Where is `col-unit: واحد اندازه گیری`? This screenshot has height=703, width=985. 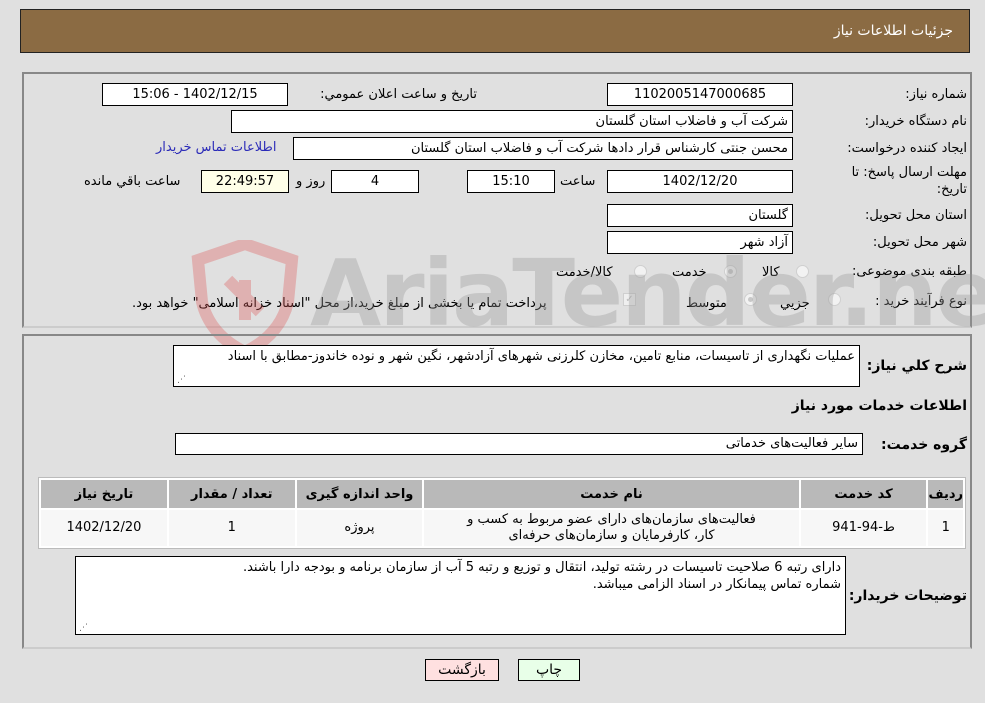 col-unit: واحد اندازه گیری is located at coordinates (359, 494).